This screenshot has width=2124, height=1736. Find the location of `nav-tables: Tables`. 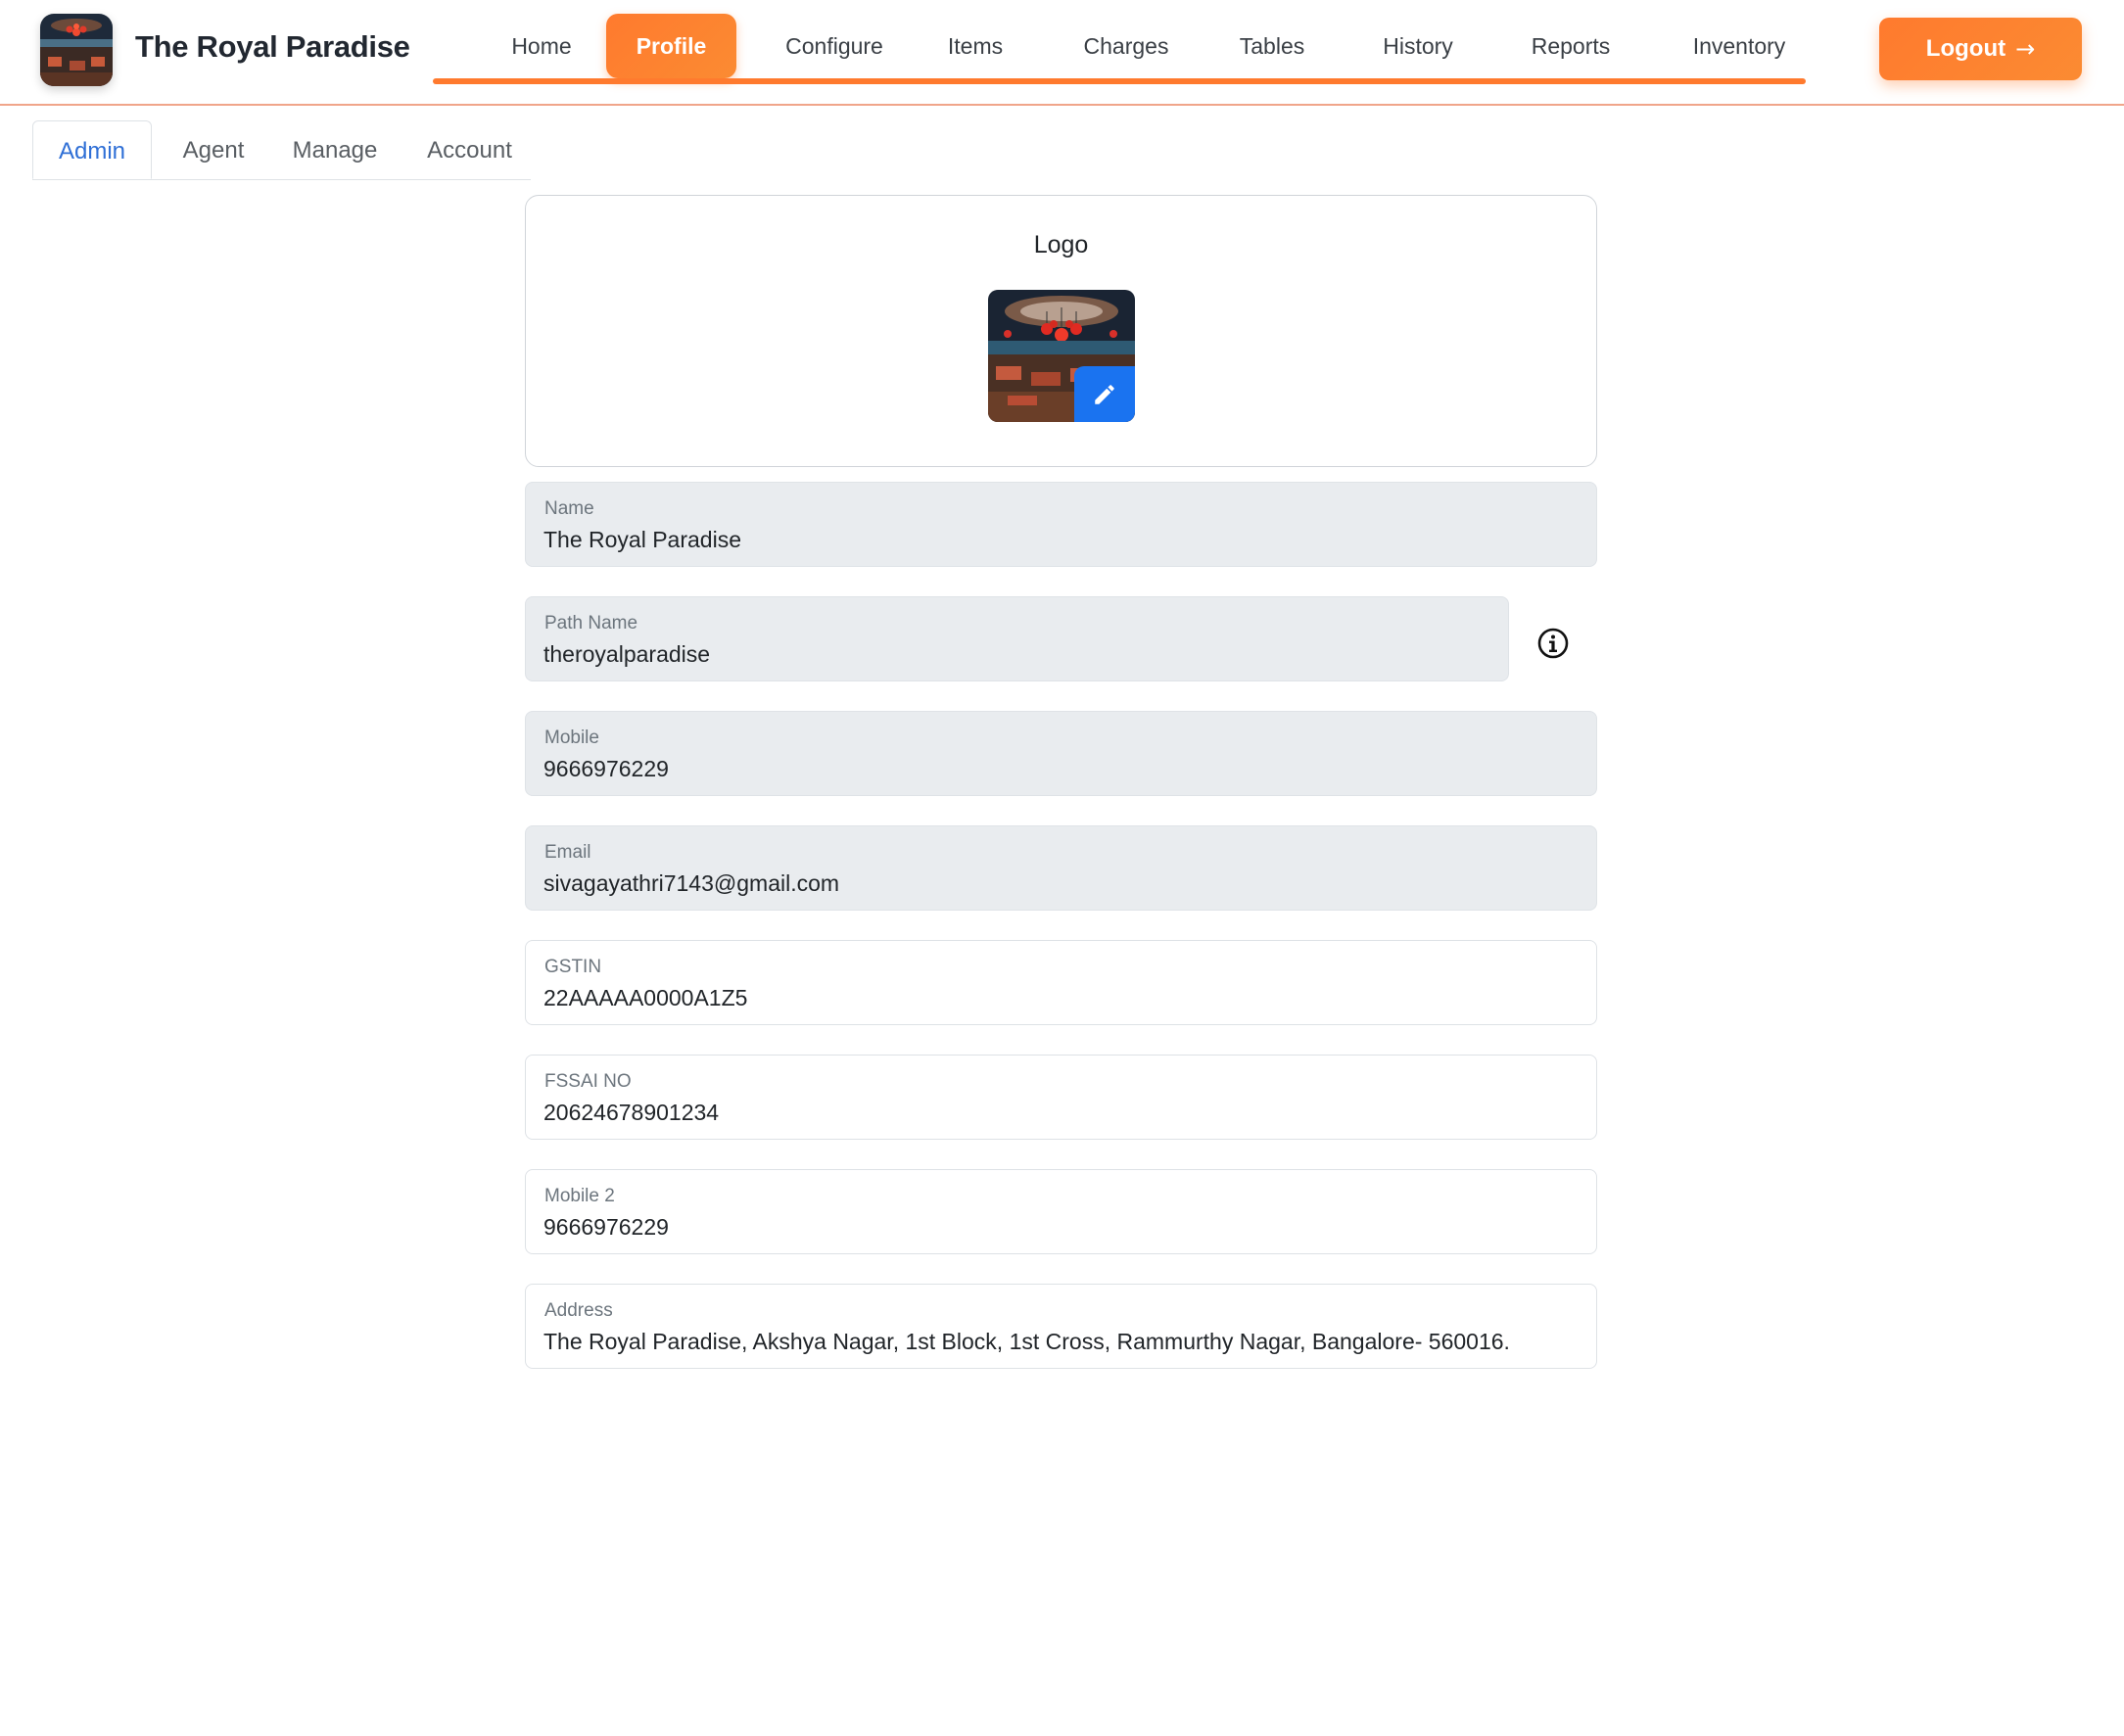

nav-tables: Tables is located at coordinates (1272, 46).